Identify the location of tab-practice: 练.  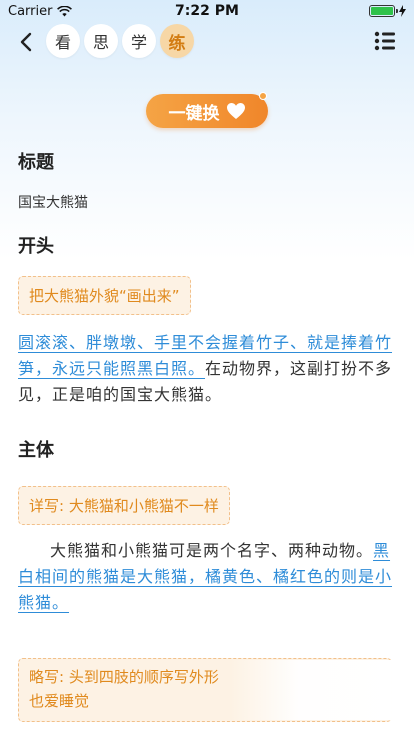
(177, 41).